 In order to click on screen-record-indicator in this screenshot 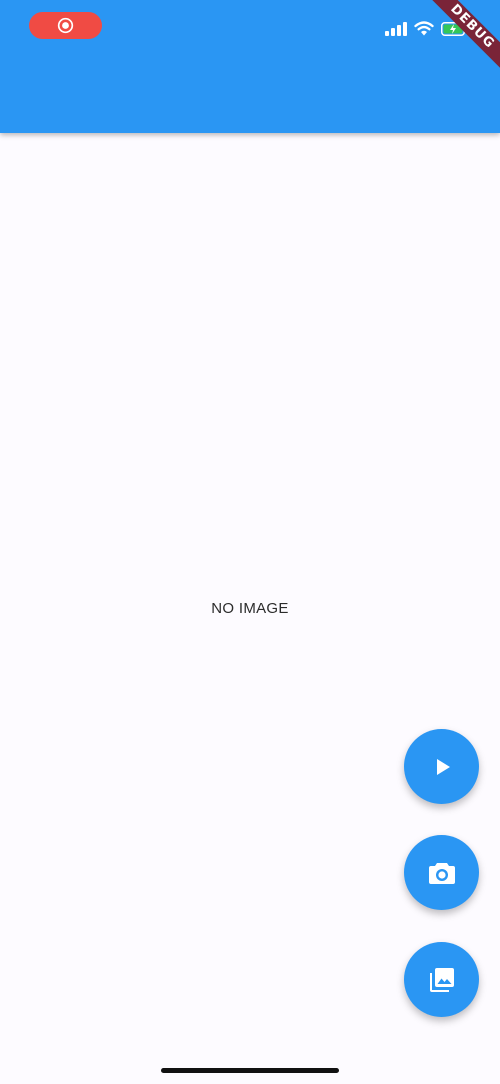, I will do `click(65, 25)`.